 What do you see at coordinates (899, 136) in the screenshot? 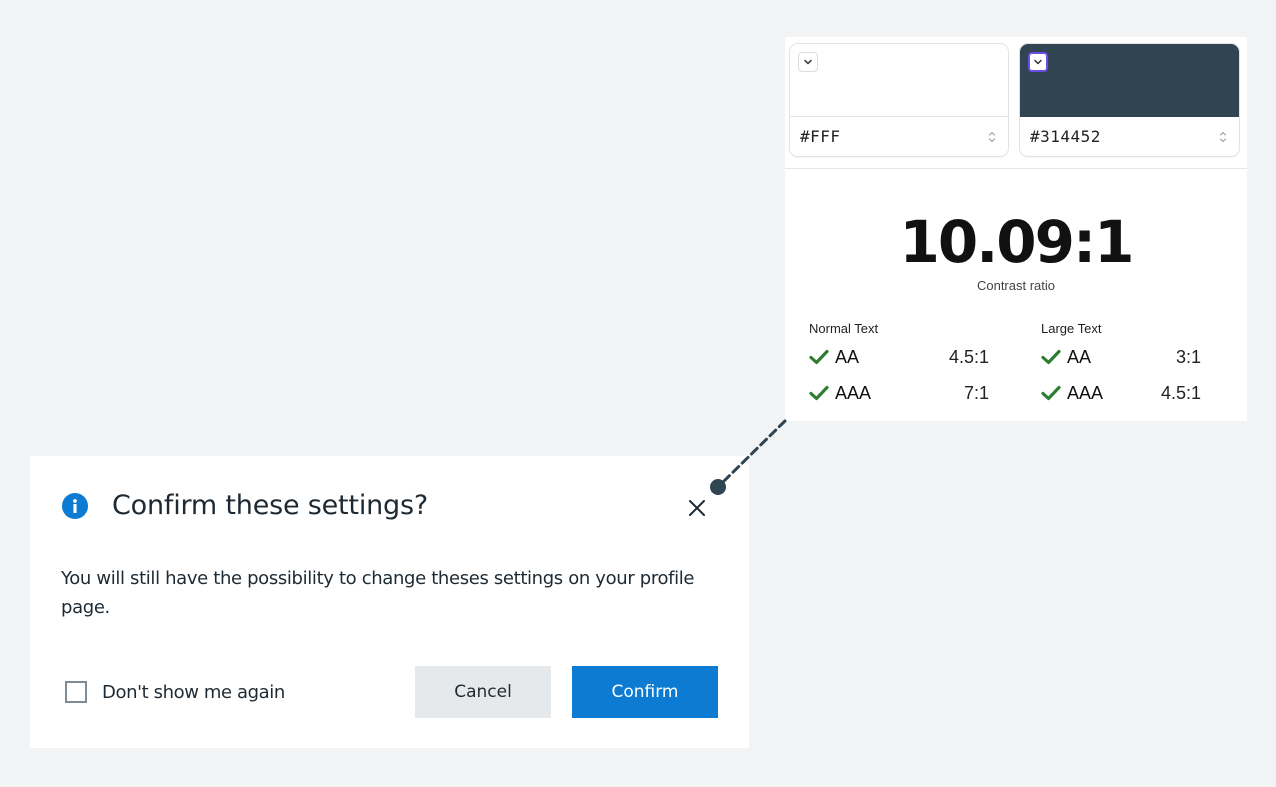
I see `foreground-value-input: #FFF` at bounding box center [899, 136].